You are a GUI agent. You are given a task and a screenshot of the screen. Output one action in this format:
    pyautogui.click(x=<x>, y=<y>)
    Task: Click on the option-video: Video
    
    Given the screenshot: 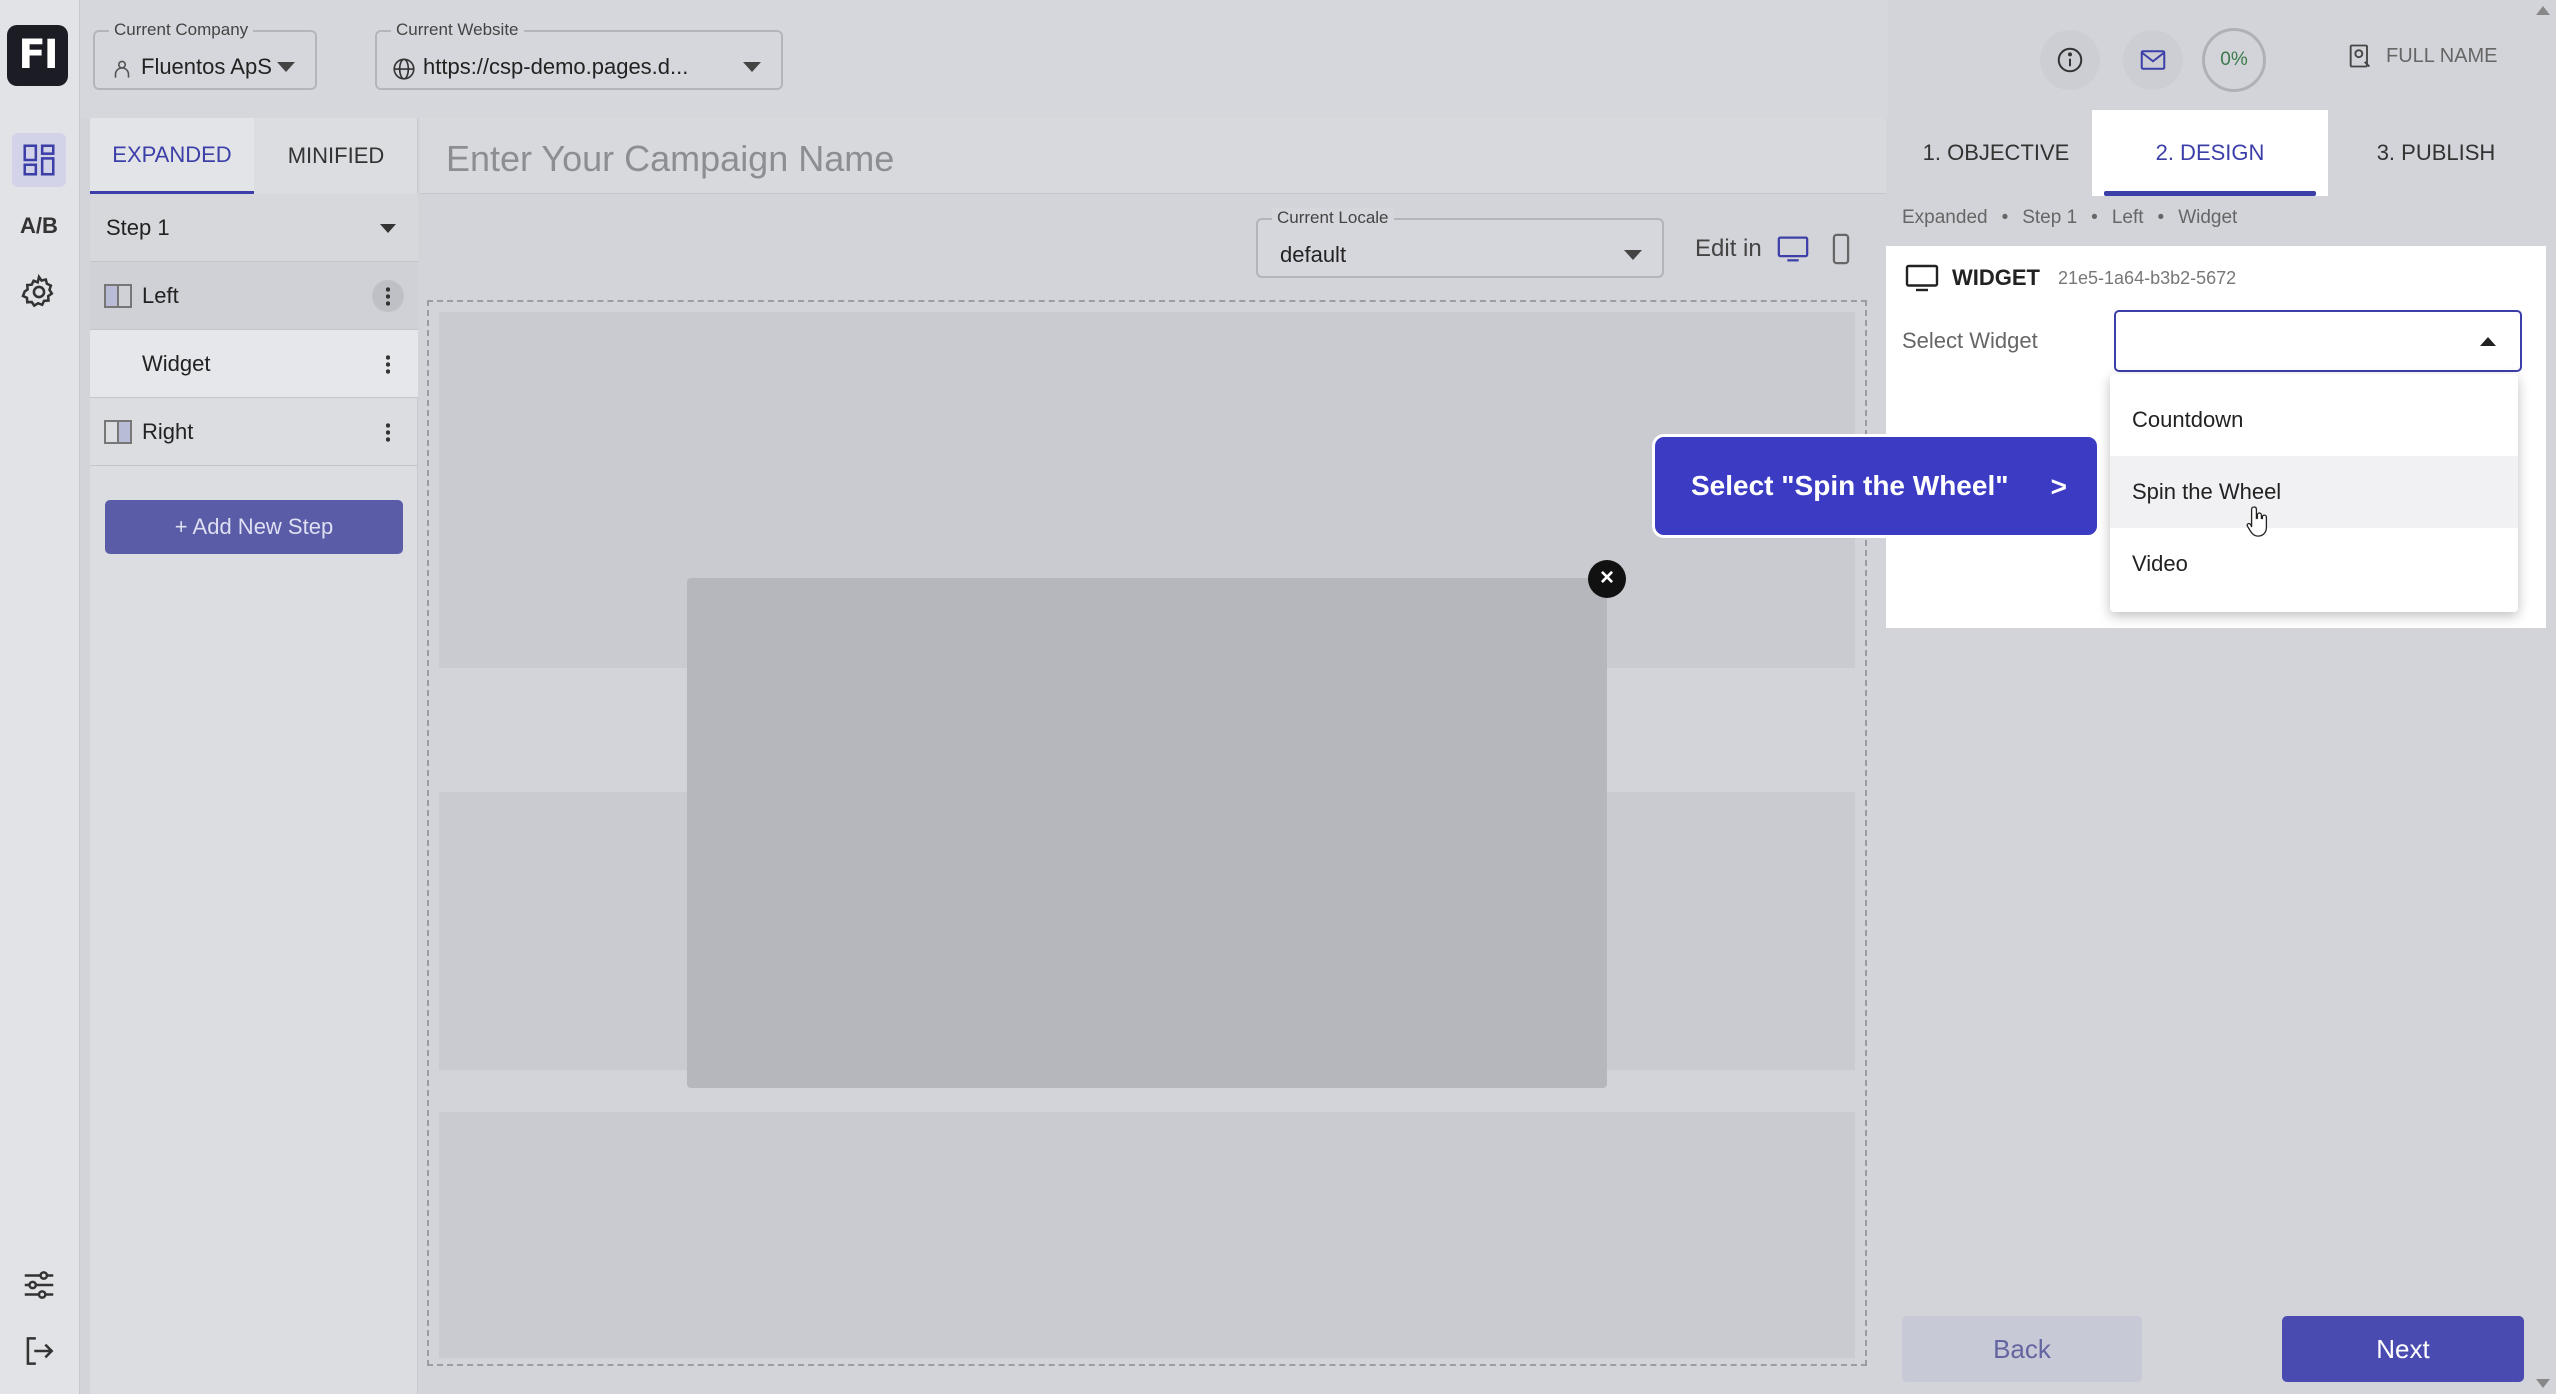 What is the action you would take?
    pyautogui.click(x=2314, y=564)
    